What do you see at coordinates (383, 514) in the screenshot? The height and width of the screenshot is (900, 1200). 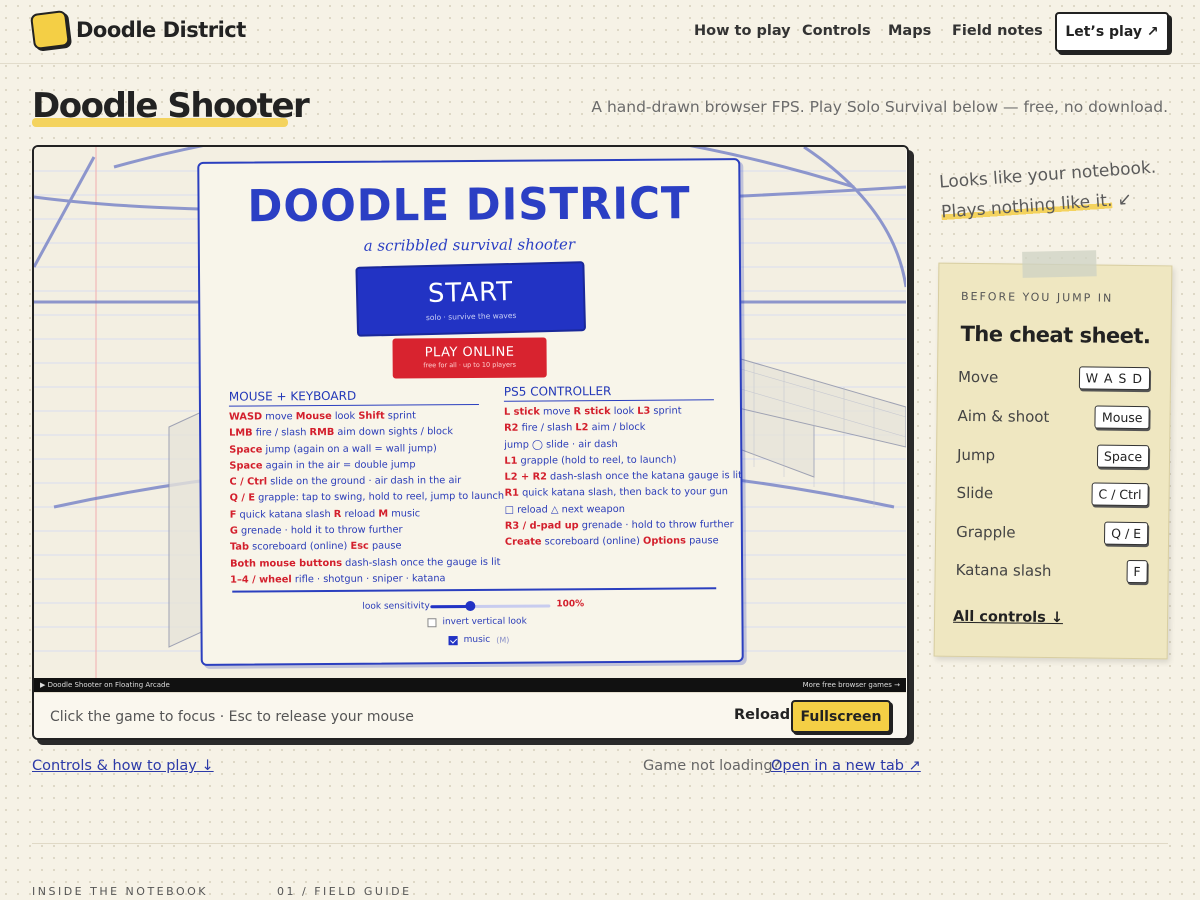 I see `keyboard-binding: M` at bounding box center [383, 514].